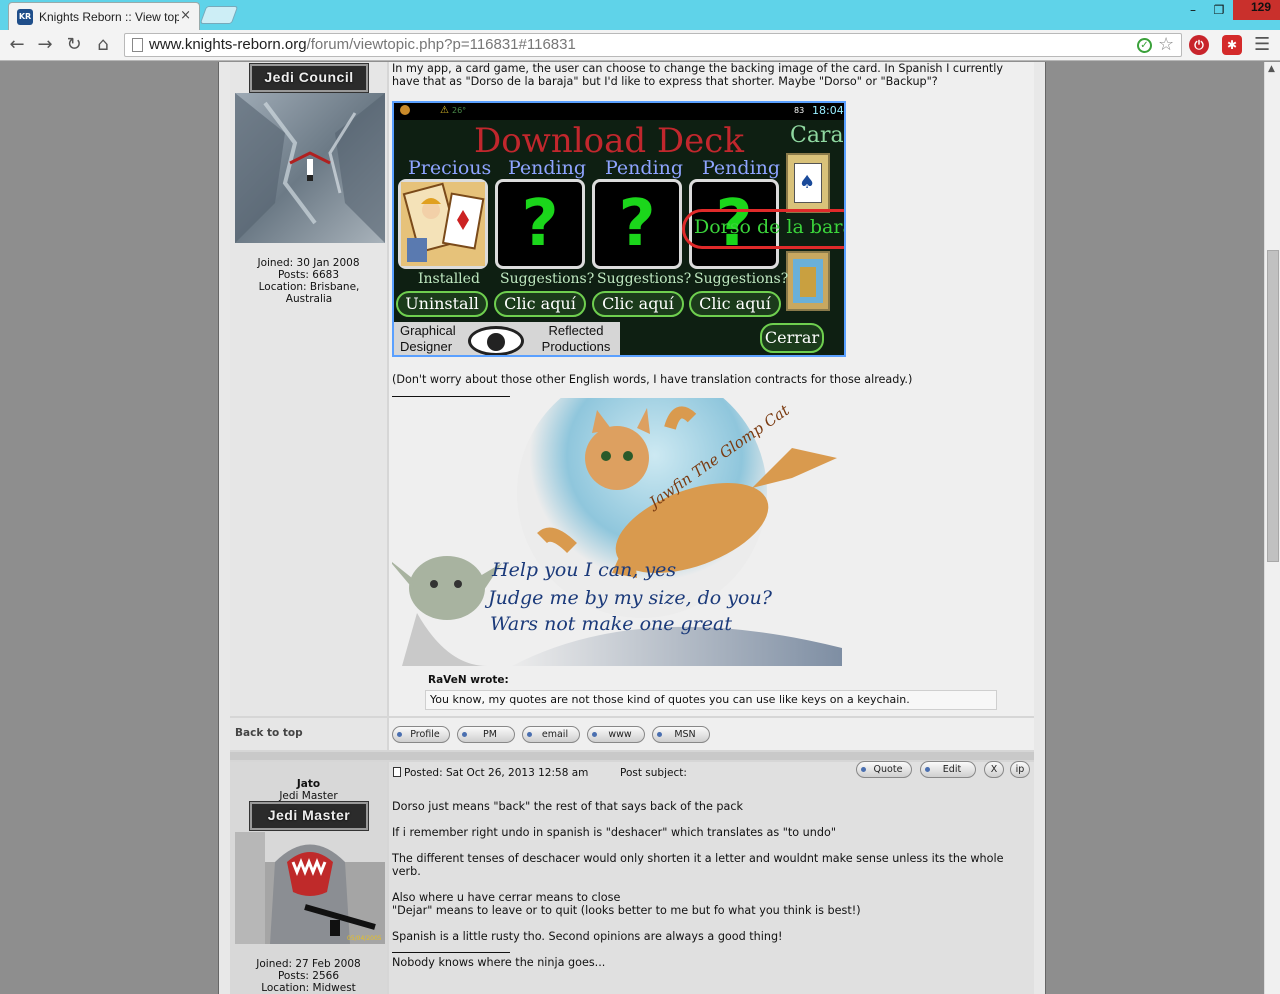 The height and width of the screenshot is (994, 1280). I want to click on tab-title: Knights Reborn :: View top, so click(109, 17).